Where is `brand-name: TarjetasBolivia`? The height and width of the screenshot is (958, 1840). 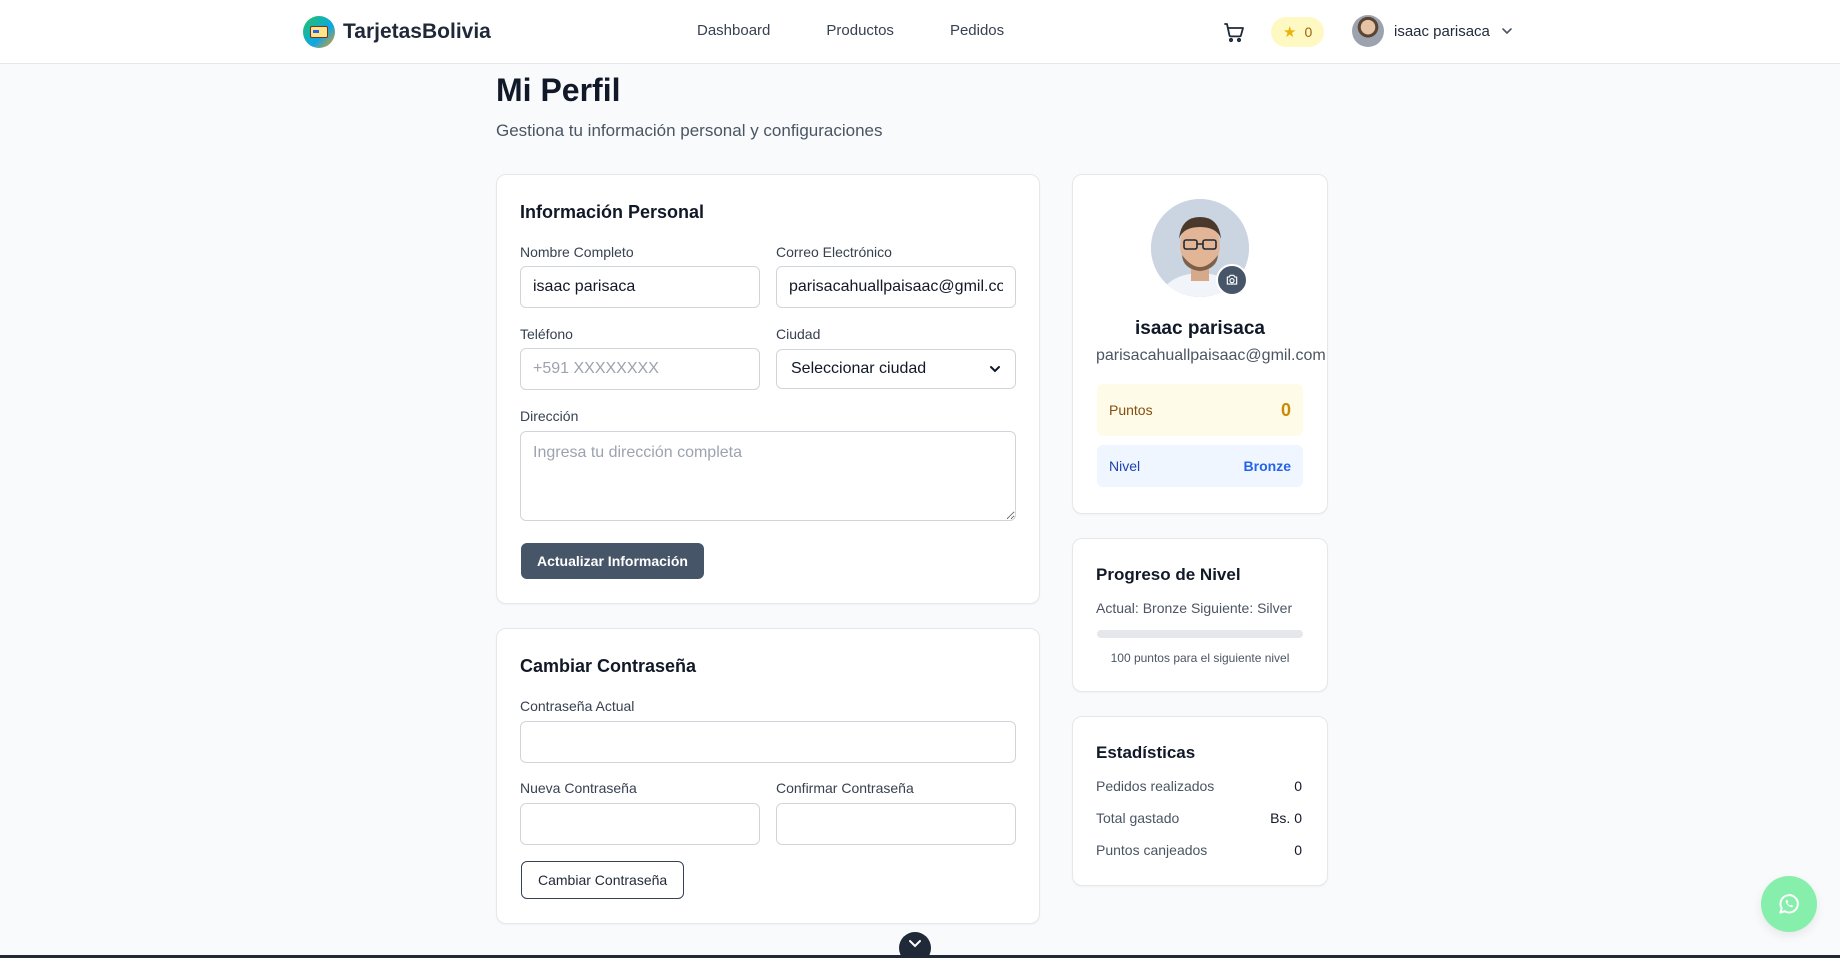 brand-name: TarjetasBolivia is located at coordinates (417, 31).